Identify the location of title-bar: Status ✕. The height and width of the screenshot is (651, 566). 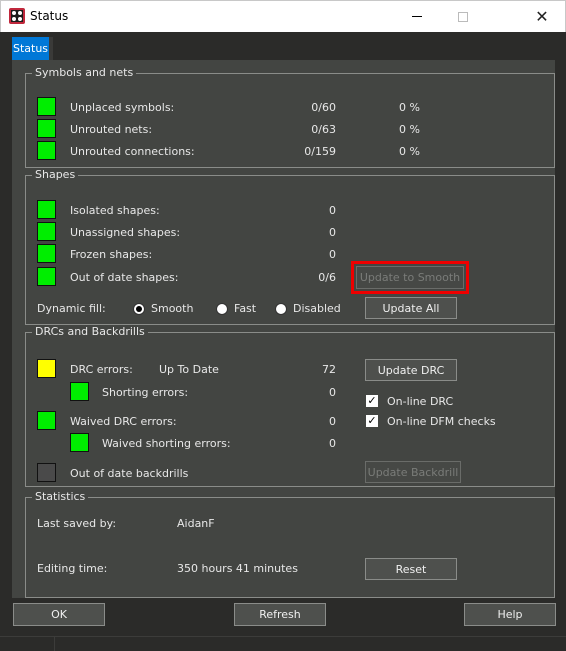
(283, 16).